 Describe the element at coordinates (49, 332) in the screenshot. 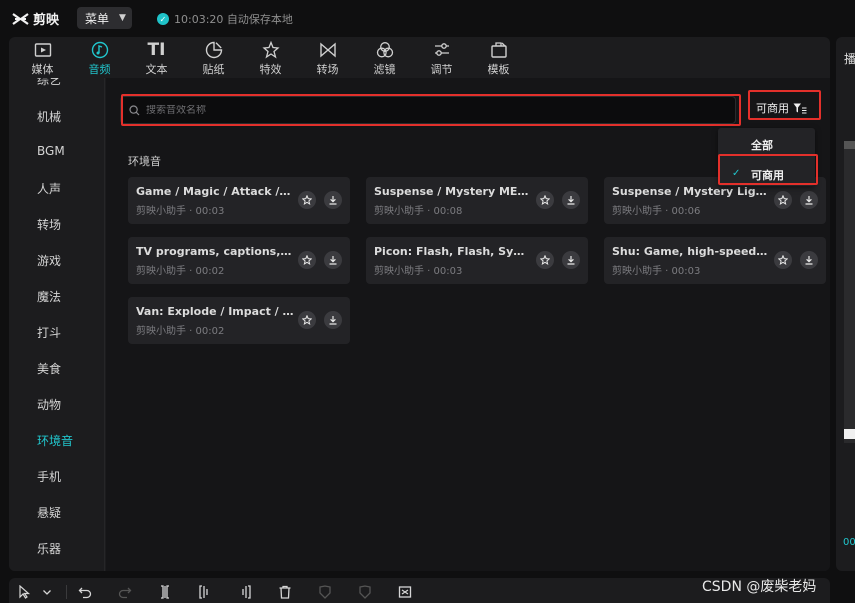

I see `sidebar-item-fight: 打斗` at that location.